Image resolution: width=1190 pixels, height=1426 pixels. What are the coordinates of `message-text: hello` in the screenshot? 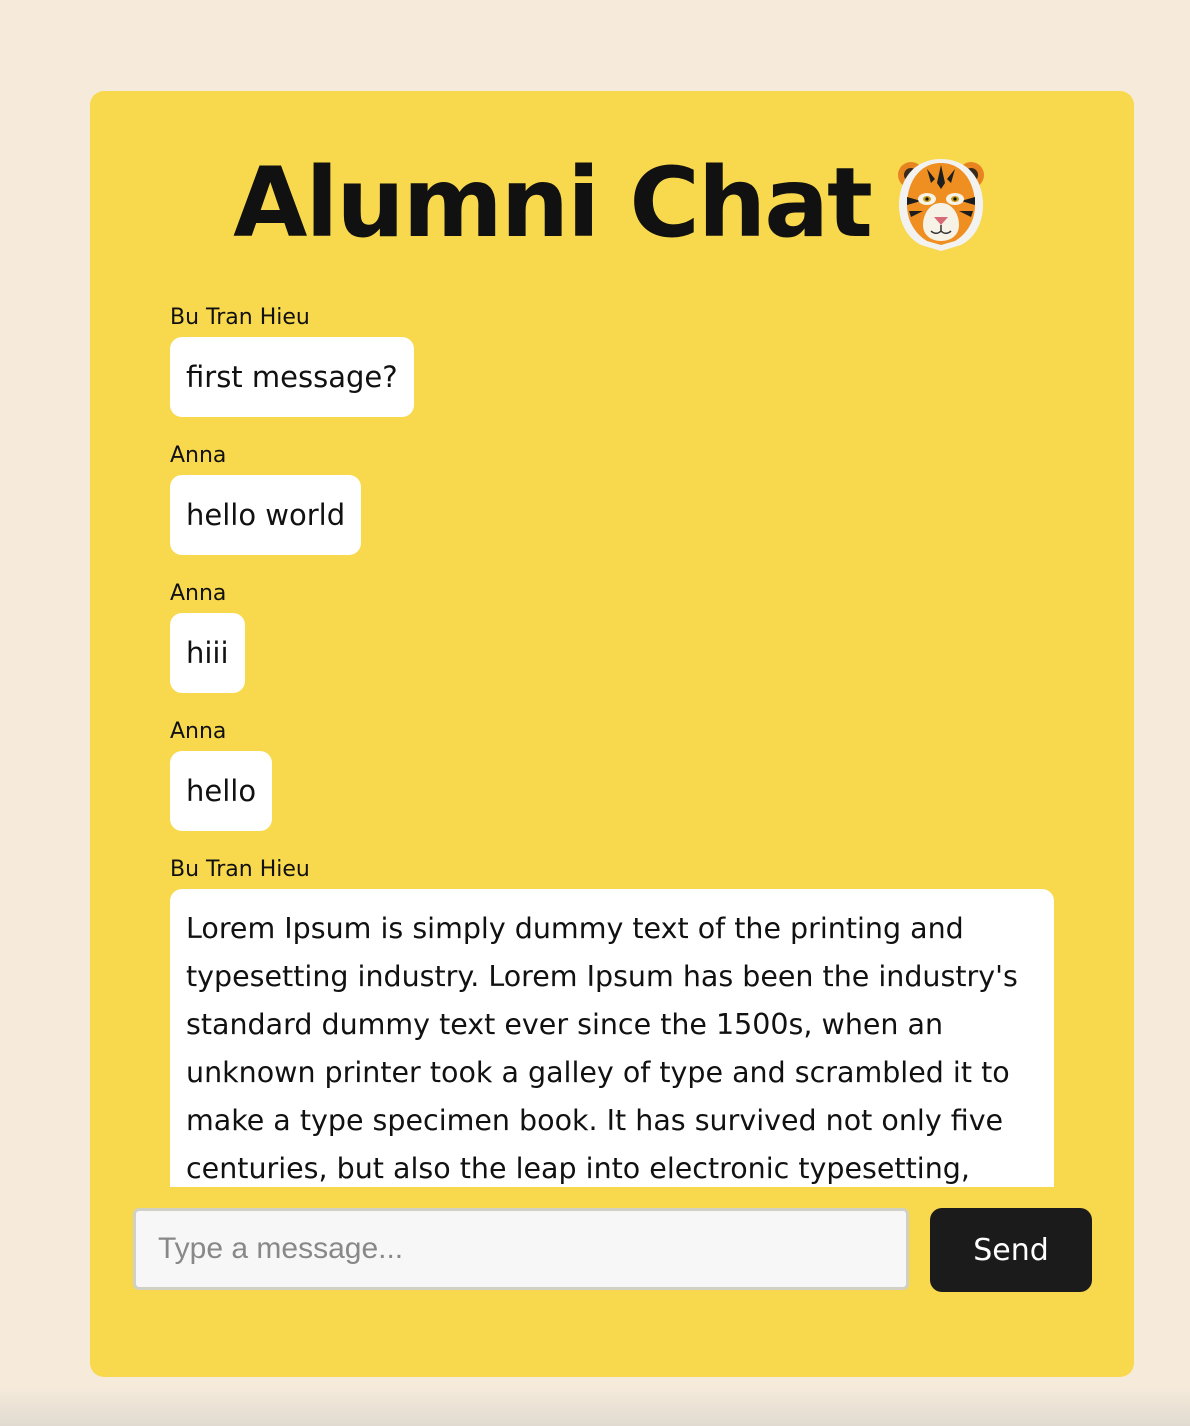 It's located at (221, 791).